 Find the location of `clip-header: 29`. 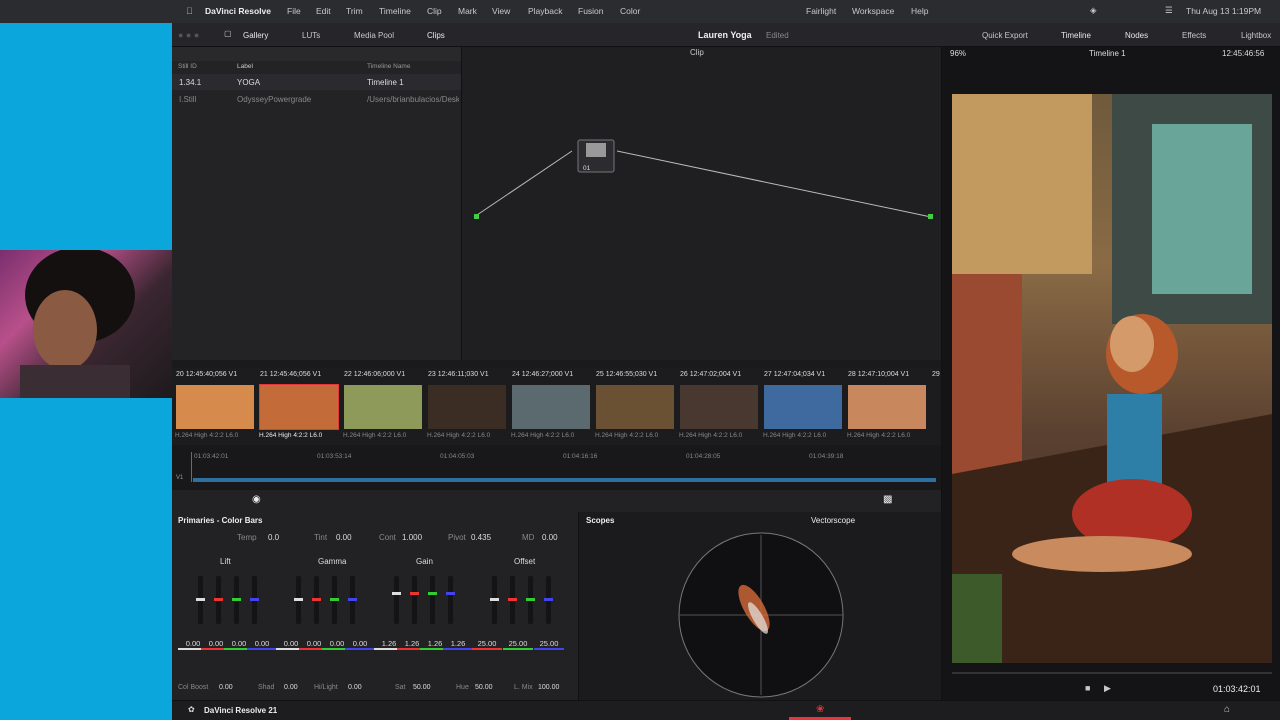

clip-header: 29 is located at coordinates (936, 374).